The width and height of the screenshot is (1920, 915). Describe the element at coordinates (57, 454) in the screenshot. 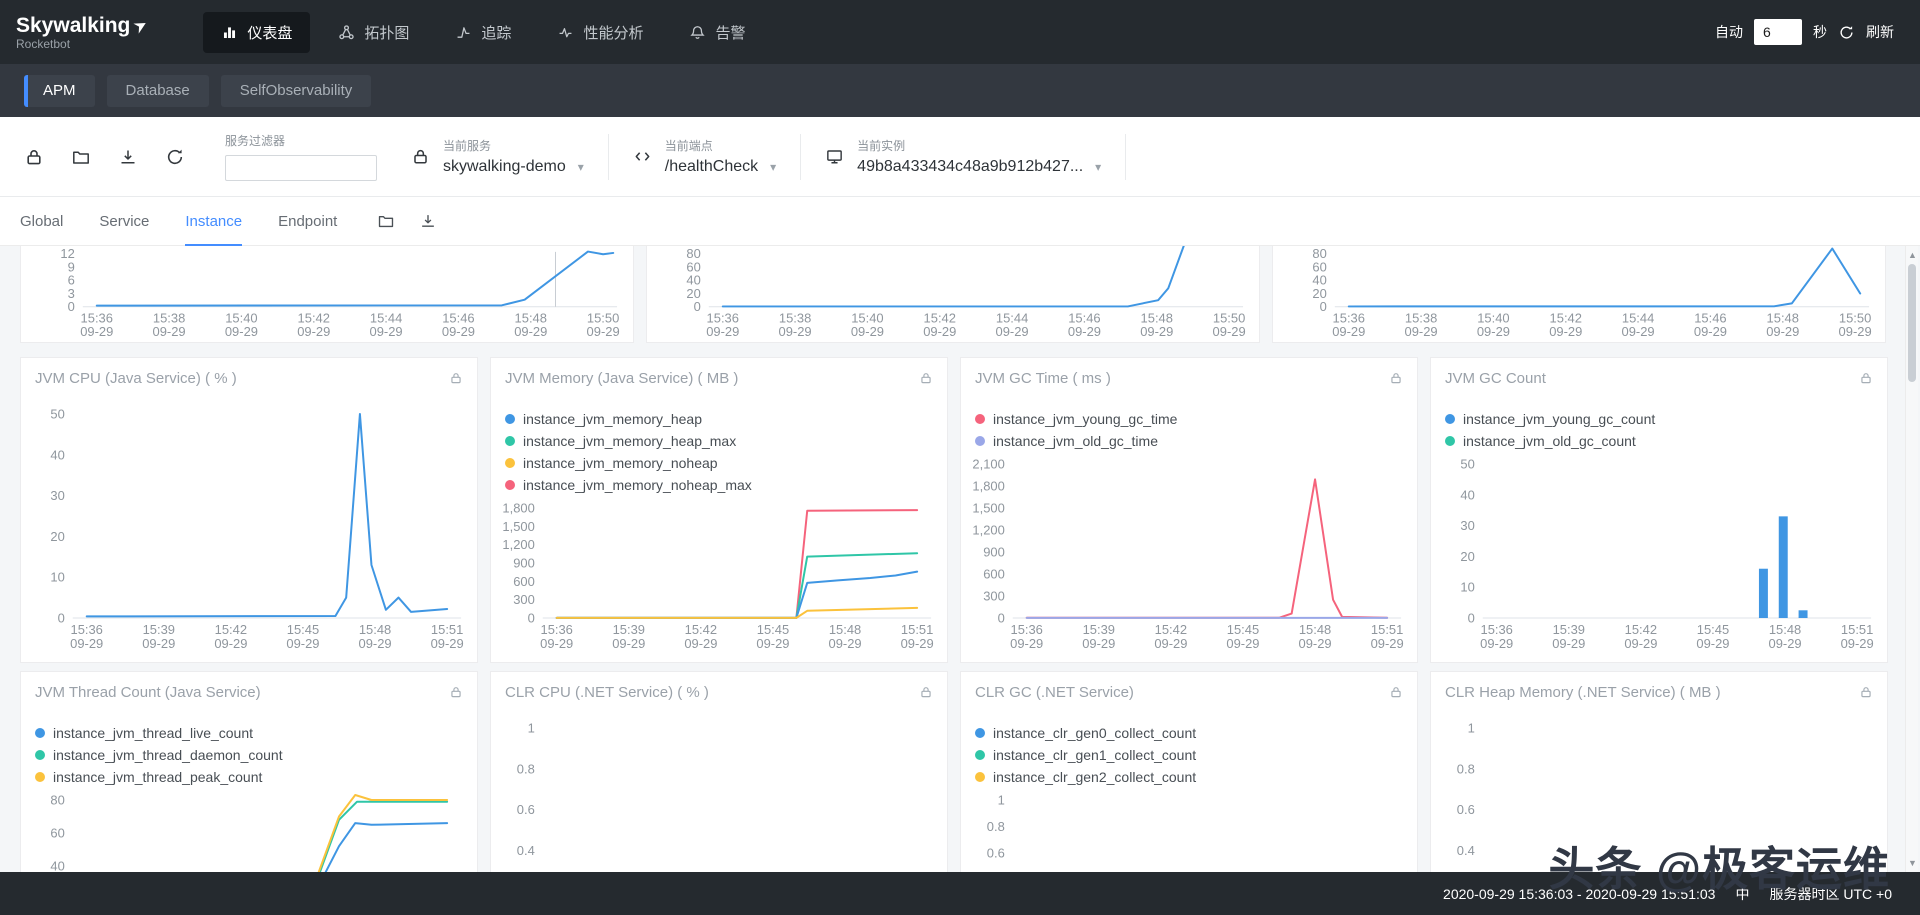

I see `svg-text: 40` at that location.